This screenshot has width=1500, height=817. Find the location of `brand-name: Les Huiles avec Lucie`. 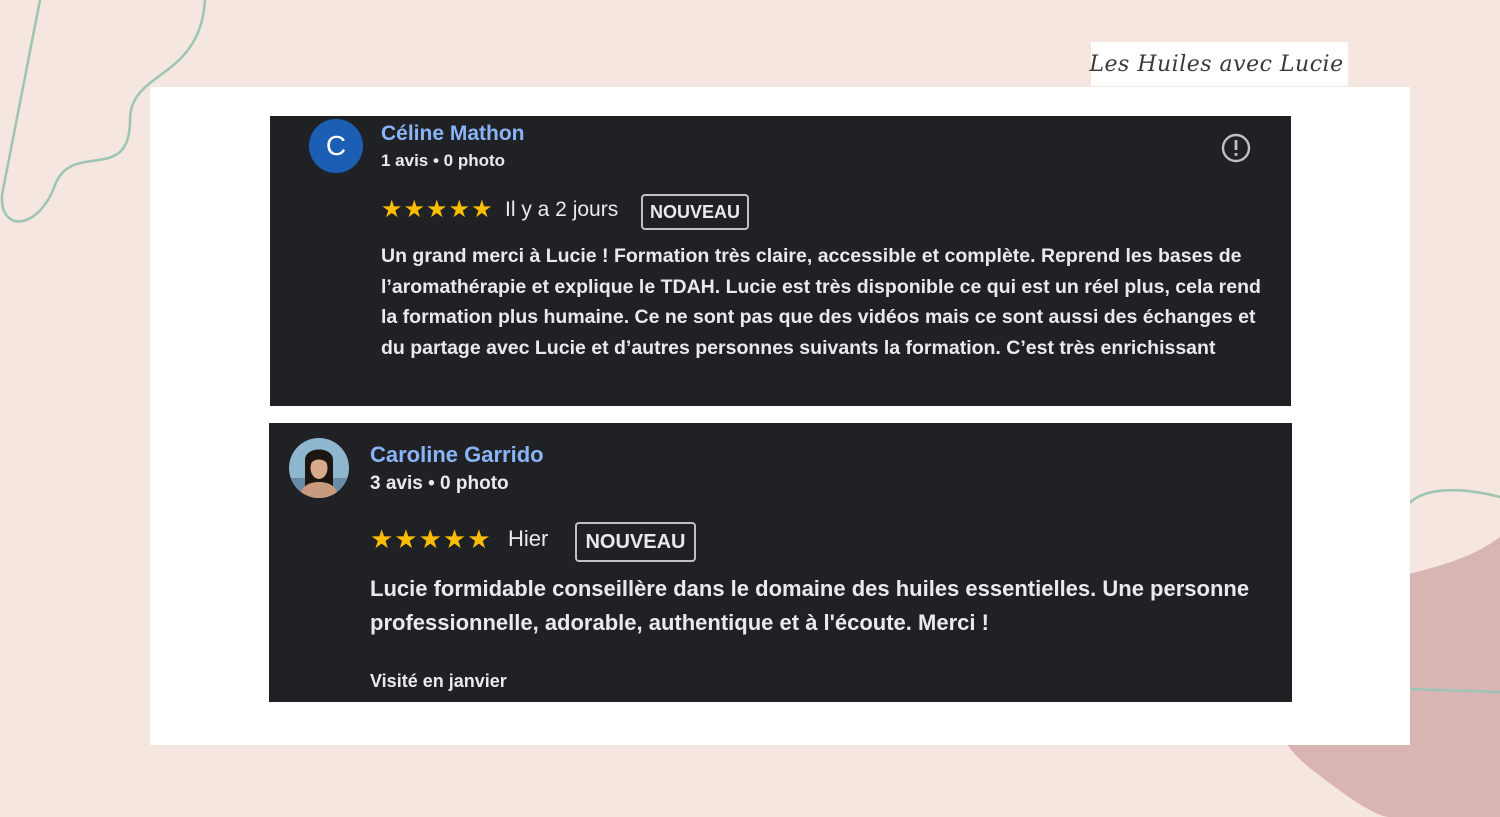

brand-name: Les Huiles avec Lucie is located at coordinates (1216, 64).